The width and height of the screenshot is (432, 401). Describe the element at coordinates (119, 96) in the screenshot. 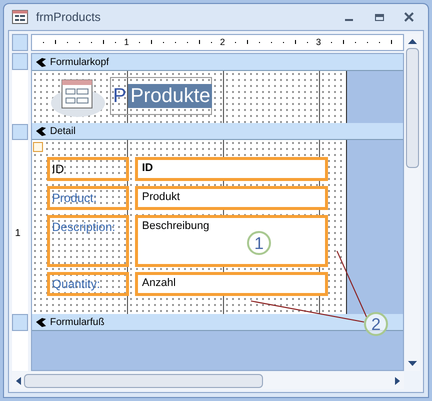

I see `hidden-label-text: P` at that location.